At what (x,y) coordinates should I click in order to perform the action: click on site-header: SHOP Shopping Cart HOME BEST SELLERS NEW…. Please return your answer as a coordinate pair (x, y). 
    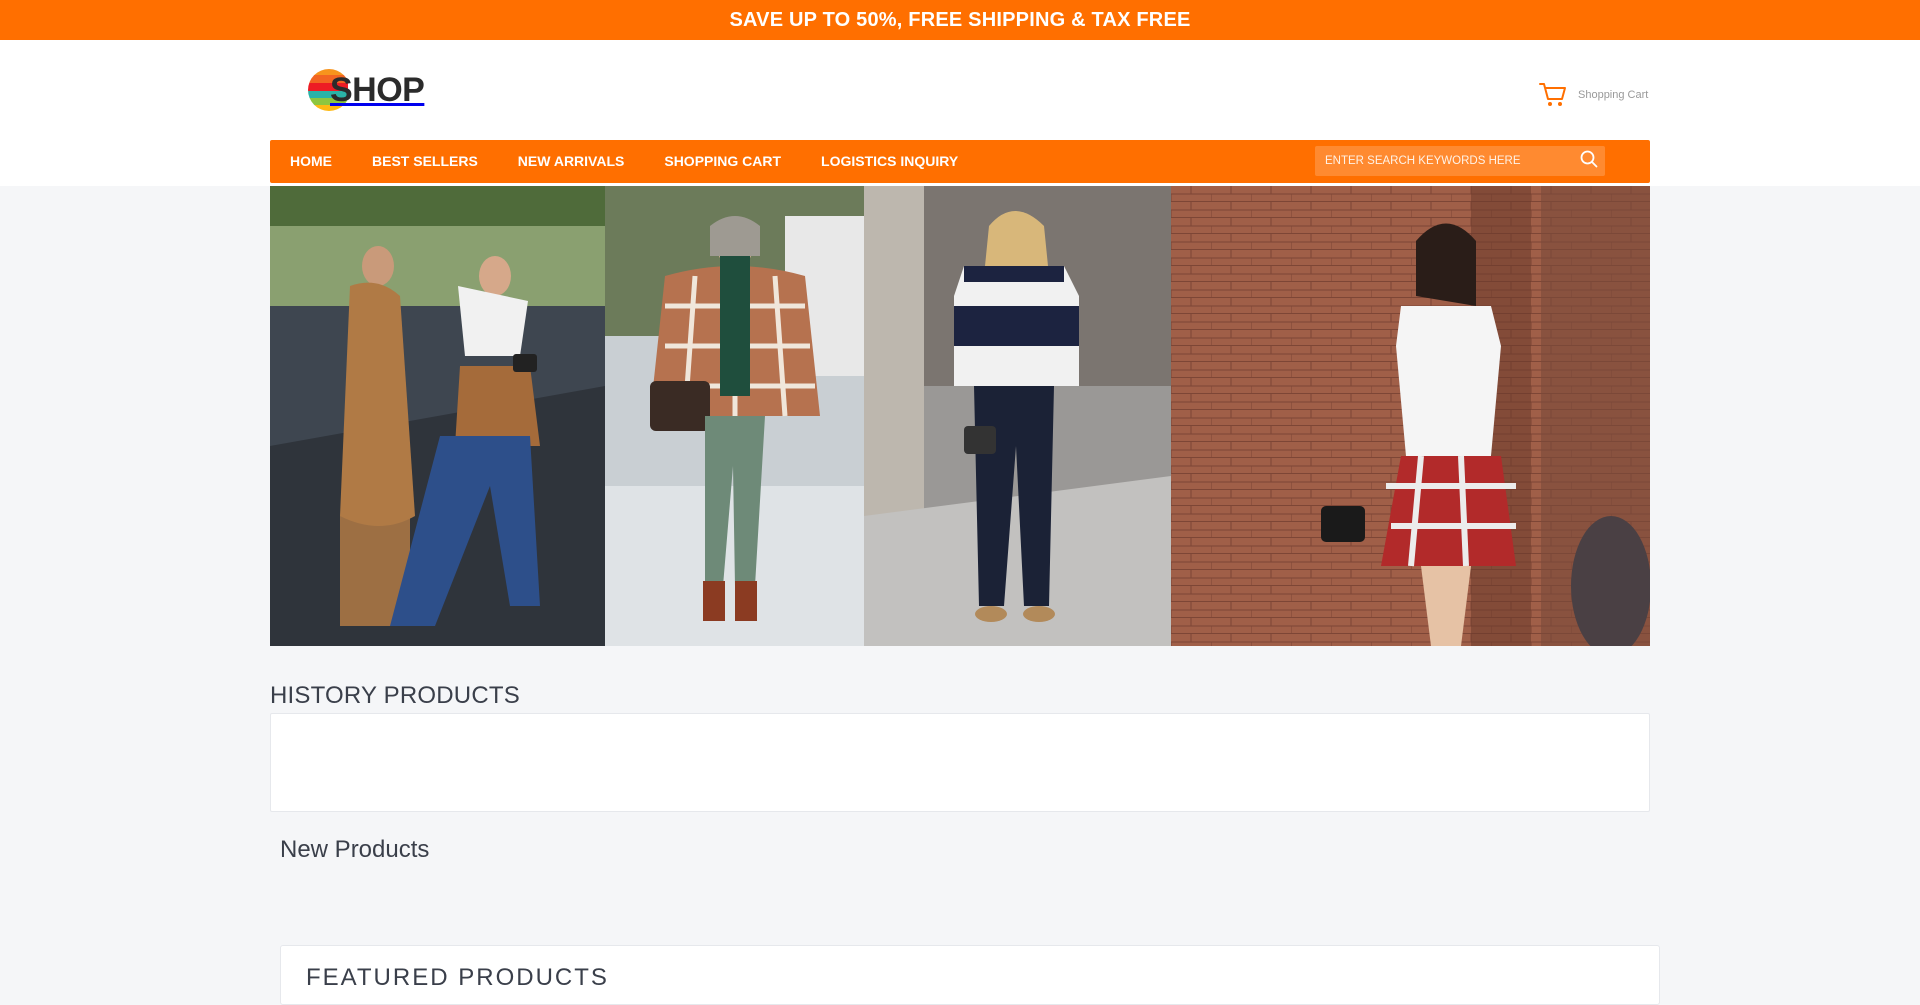
    Looking at the image, I should click on (960, 113).